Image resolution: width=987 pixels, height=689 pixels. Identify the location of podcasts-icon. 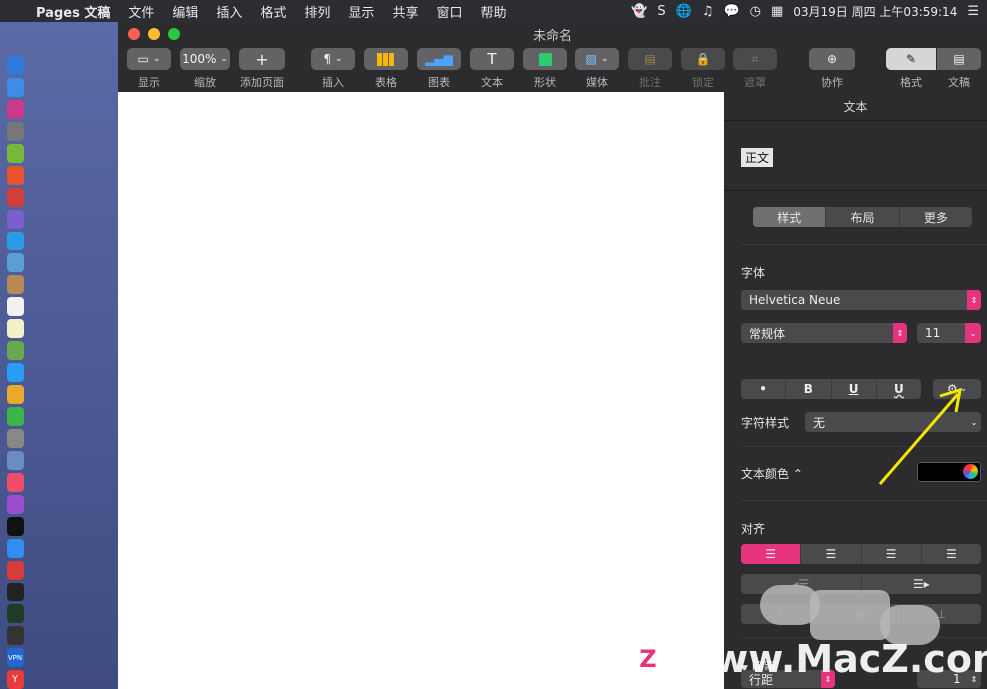
(15, 504).